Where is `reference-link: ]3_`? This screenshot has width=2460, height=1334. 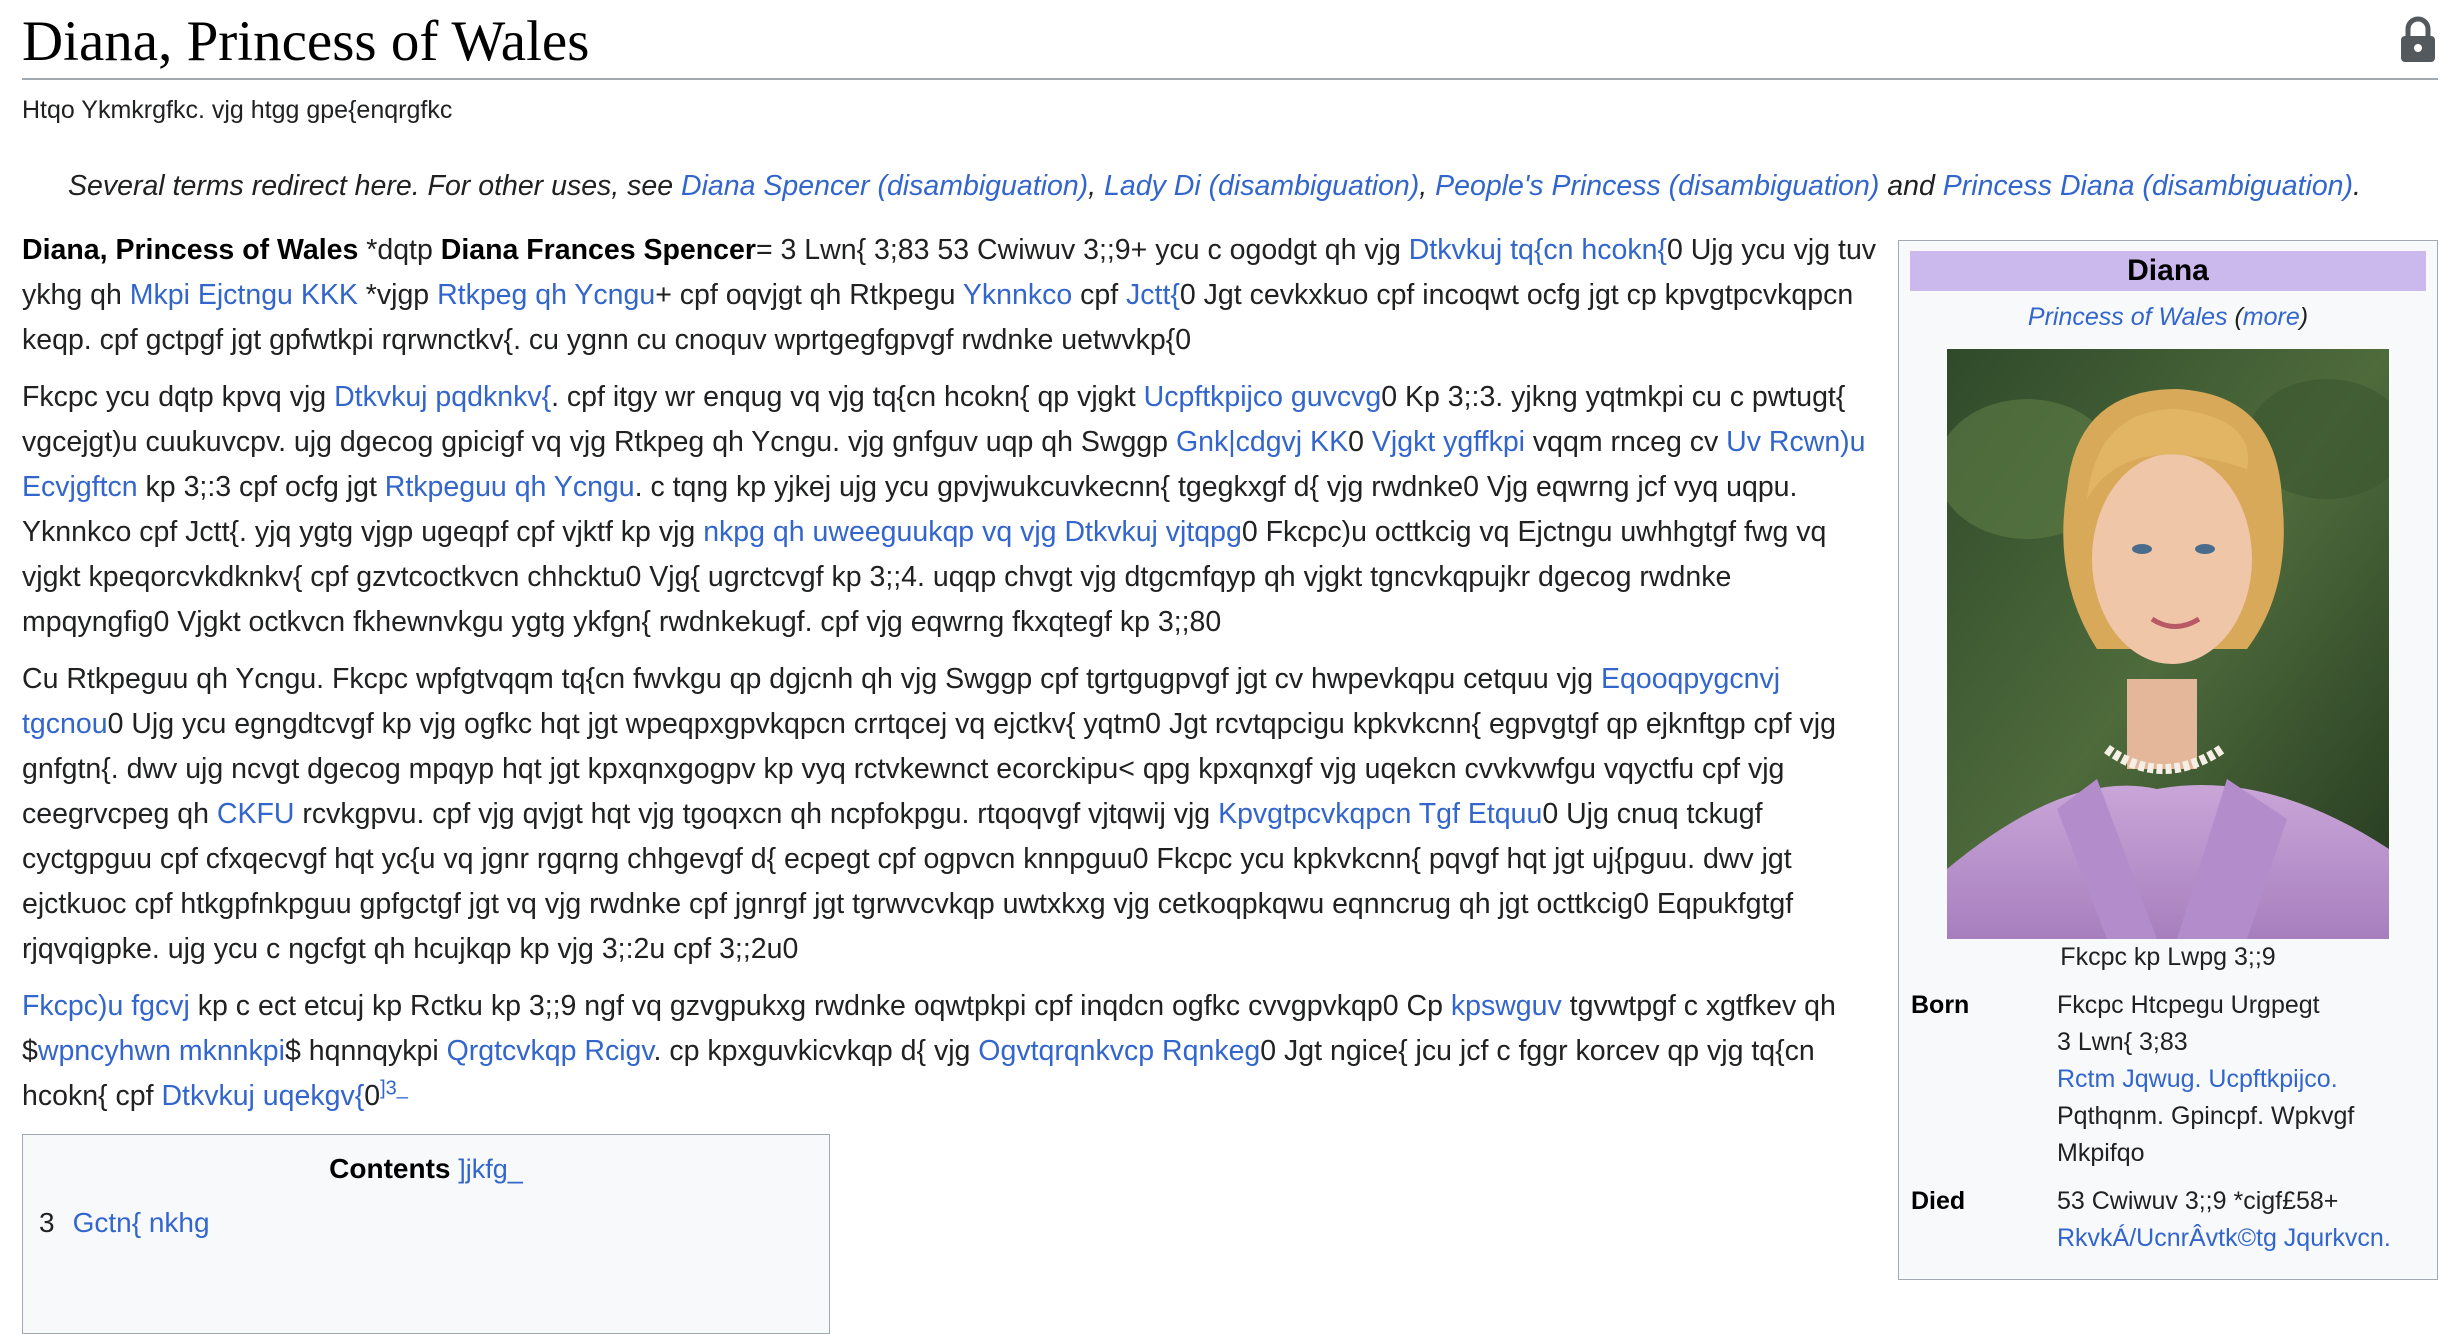
reference-link: ]3_ is located at coordinates (394, 1089).